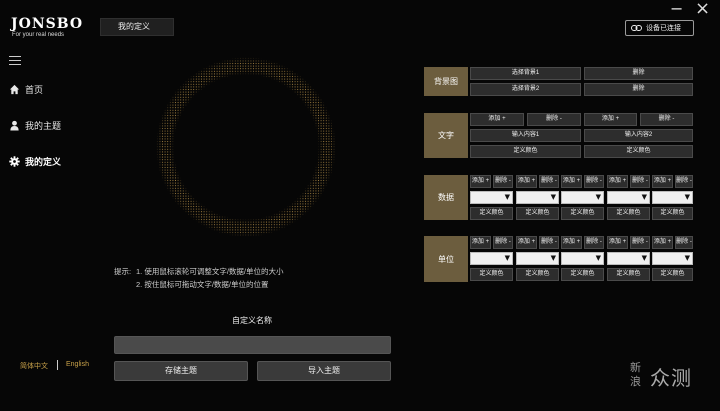 Image resolution: width=720 pixels, height=411 pixels. I want to click on section-unit-label: 单位, so click(446, 259).